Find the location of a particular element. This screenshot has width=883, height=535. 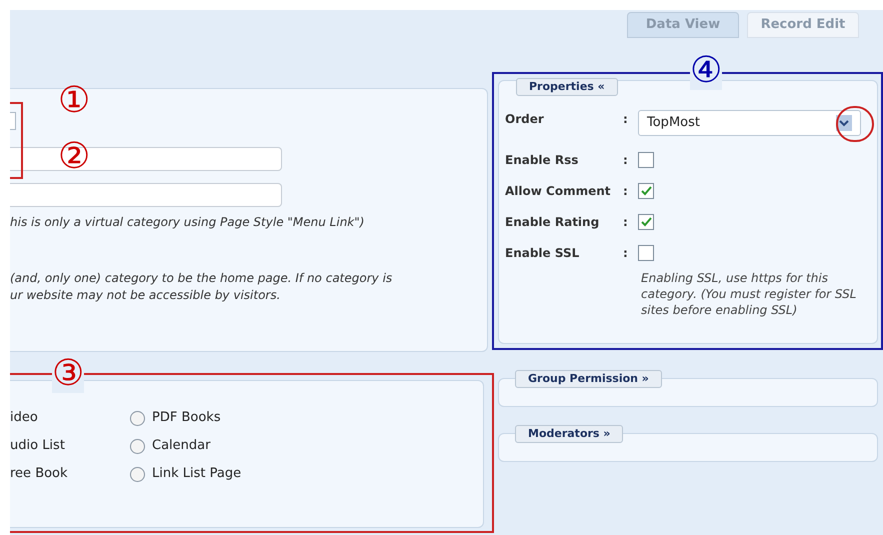

section-header: Moderators » is located at coordinates (569, 434).